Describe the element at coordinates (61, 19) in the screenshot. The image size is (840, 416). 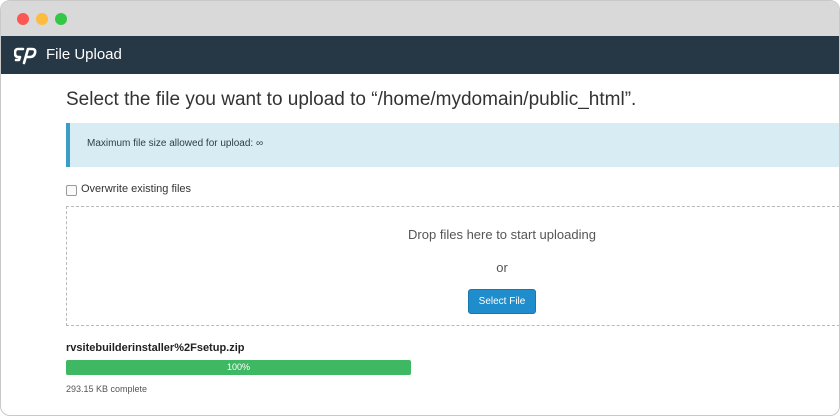
I see `maximize-window-button` at that location.